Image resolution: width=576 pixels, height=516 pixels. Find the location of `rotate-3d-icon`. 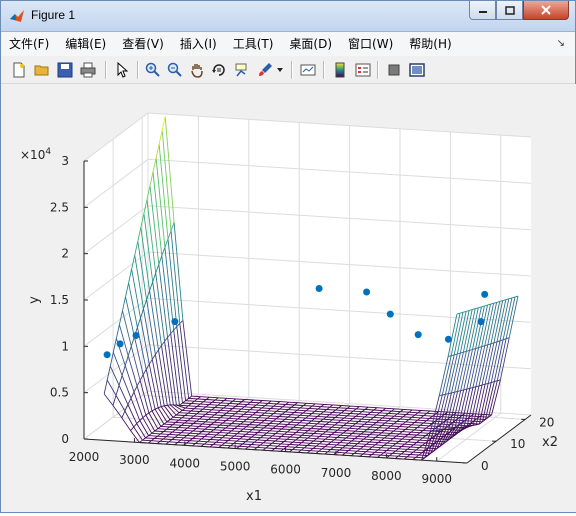

rotate-3d-icon is located at coordinates (219, 70).